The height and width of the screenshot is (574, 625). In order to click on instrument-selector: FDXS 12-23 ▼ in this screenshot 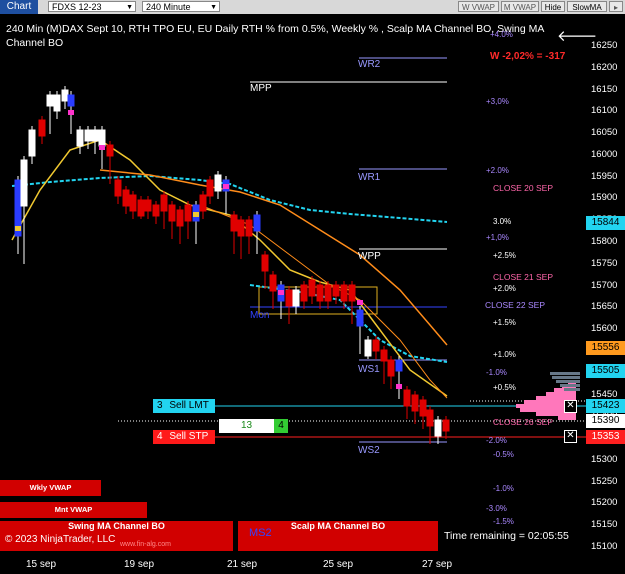, I will do `click(92, 6)`.